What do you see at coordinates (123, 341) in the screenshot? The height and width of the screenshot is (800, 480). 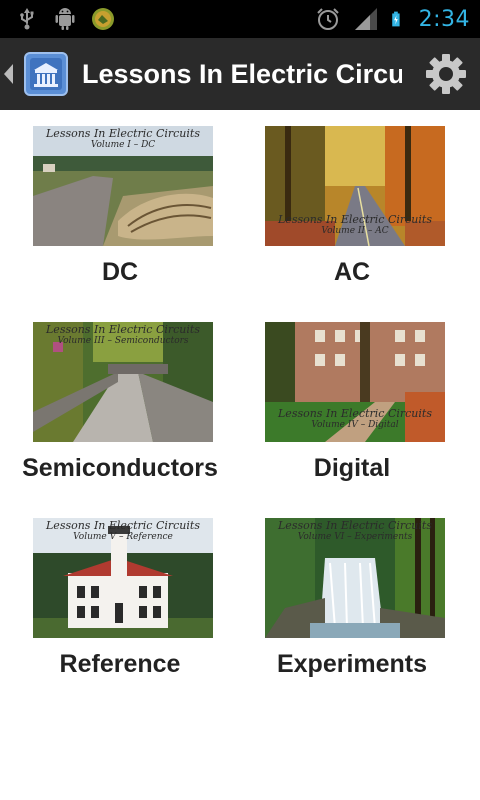 I see `semiconductors-cover-subtitle: Volume III – Semiconductors` at bounding box center [123, 341].